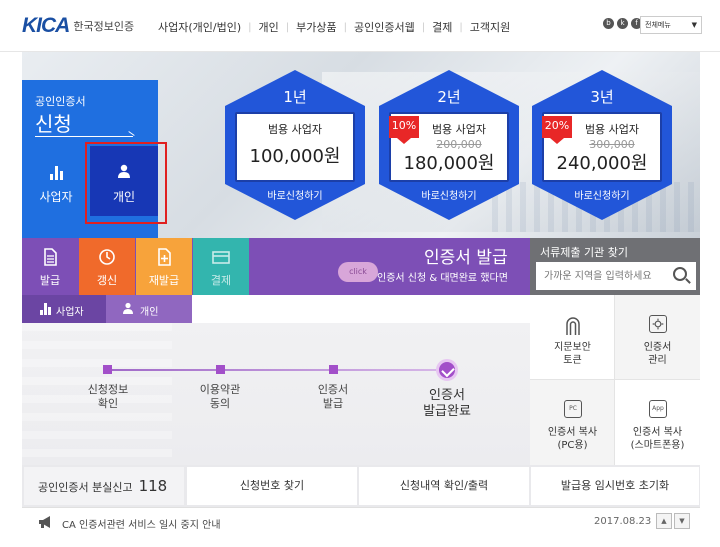 This screenshot has height=547, width=720. I want to click on apply-title: 신청, so click(53, 124).